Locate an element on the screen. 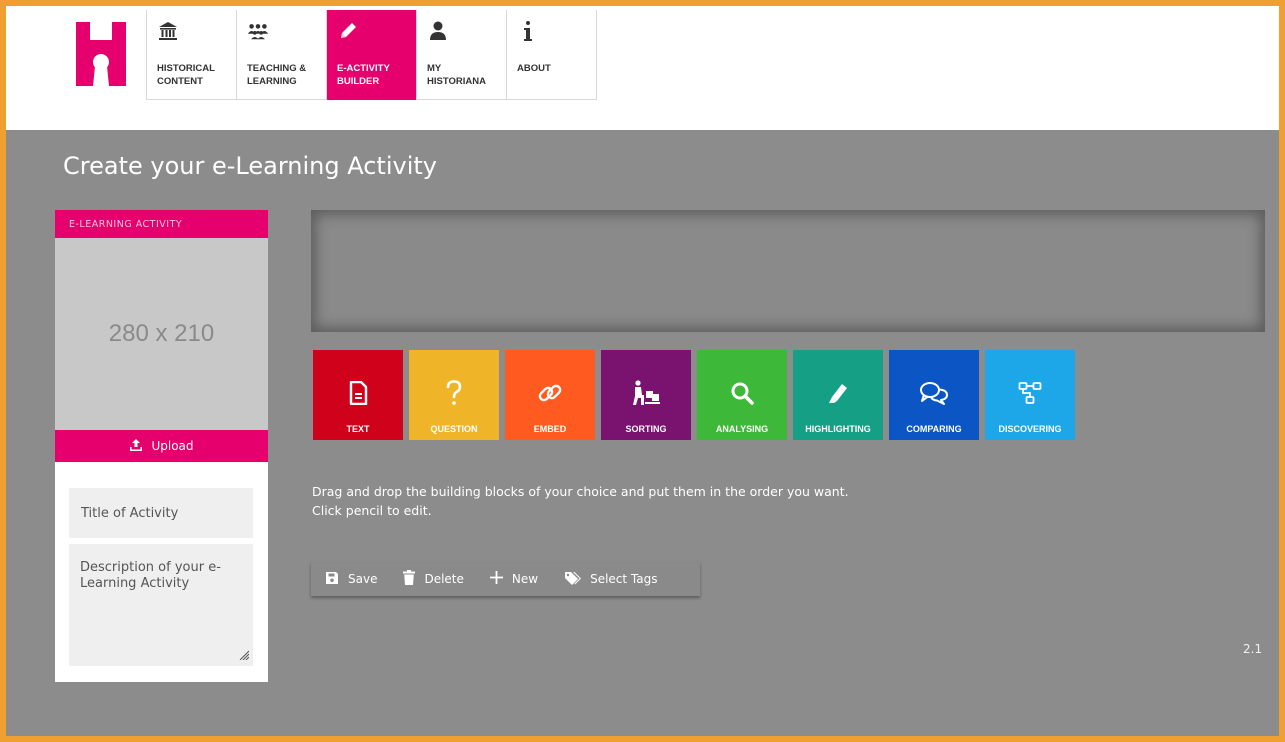  nav-label: ABOUT is located at coordinates (534, 68).